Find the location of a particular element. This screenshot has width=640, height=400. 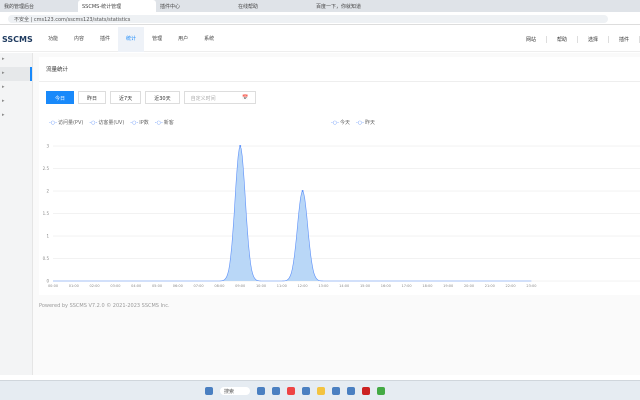

y-tick-label: 2 is located at coordinates (47, 191).